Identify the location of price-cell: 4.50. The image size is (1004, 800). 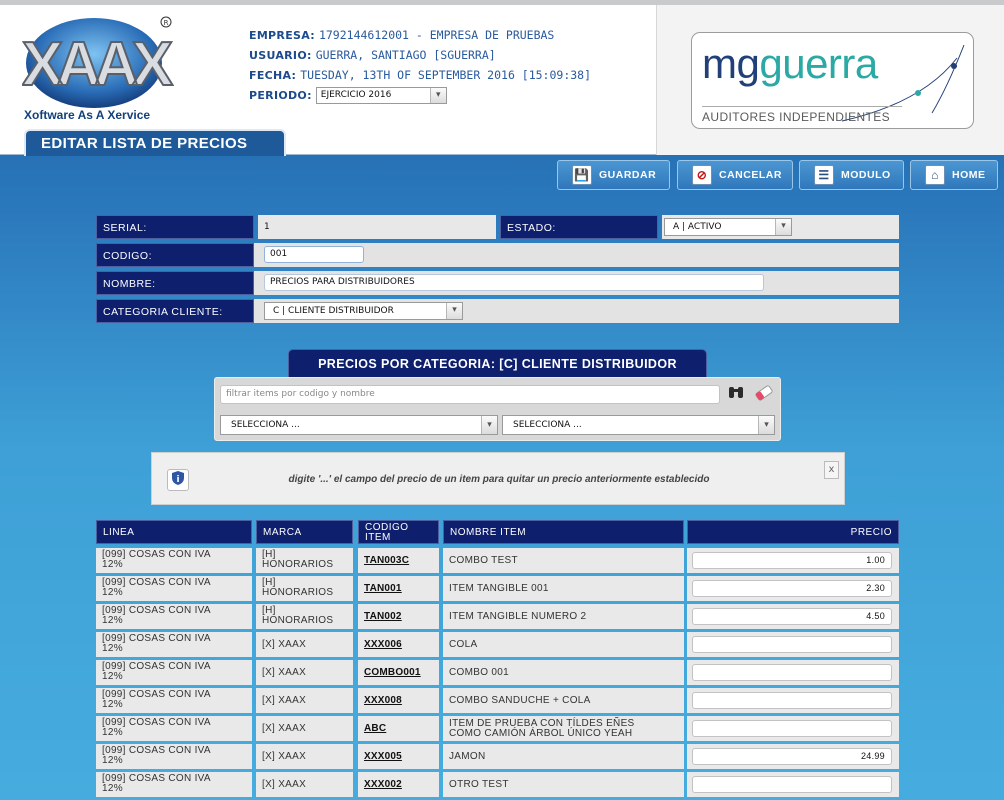
(793, 616).